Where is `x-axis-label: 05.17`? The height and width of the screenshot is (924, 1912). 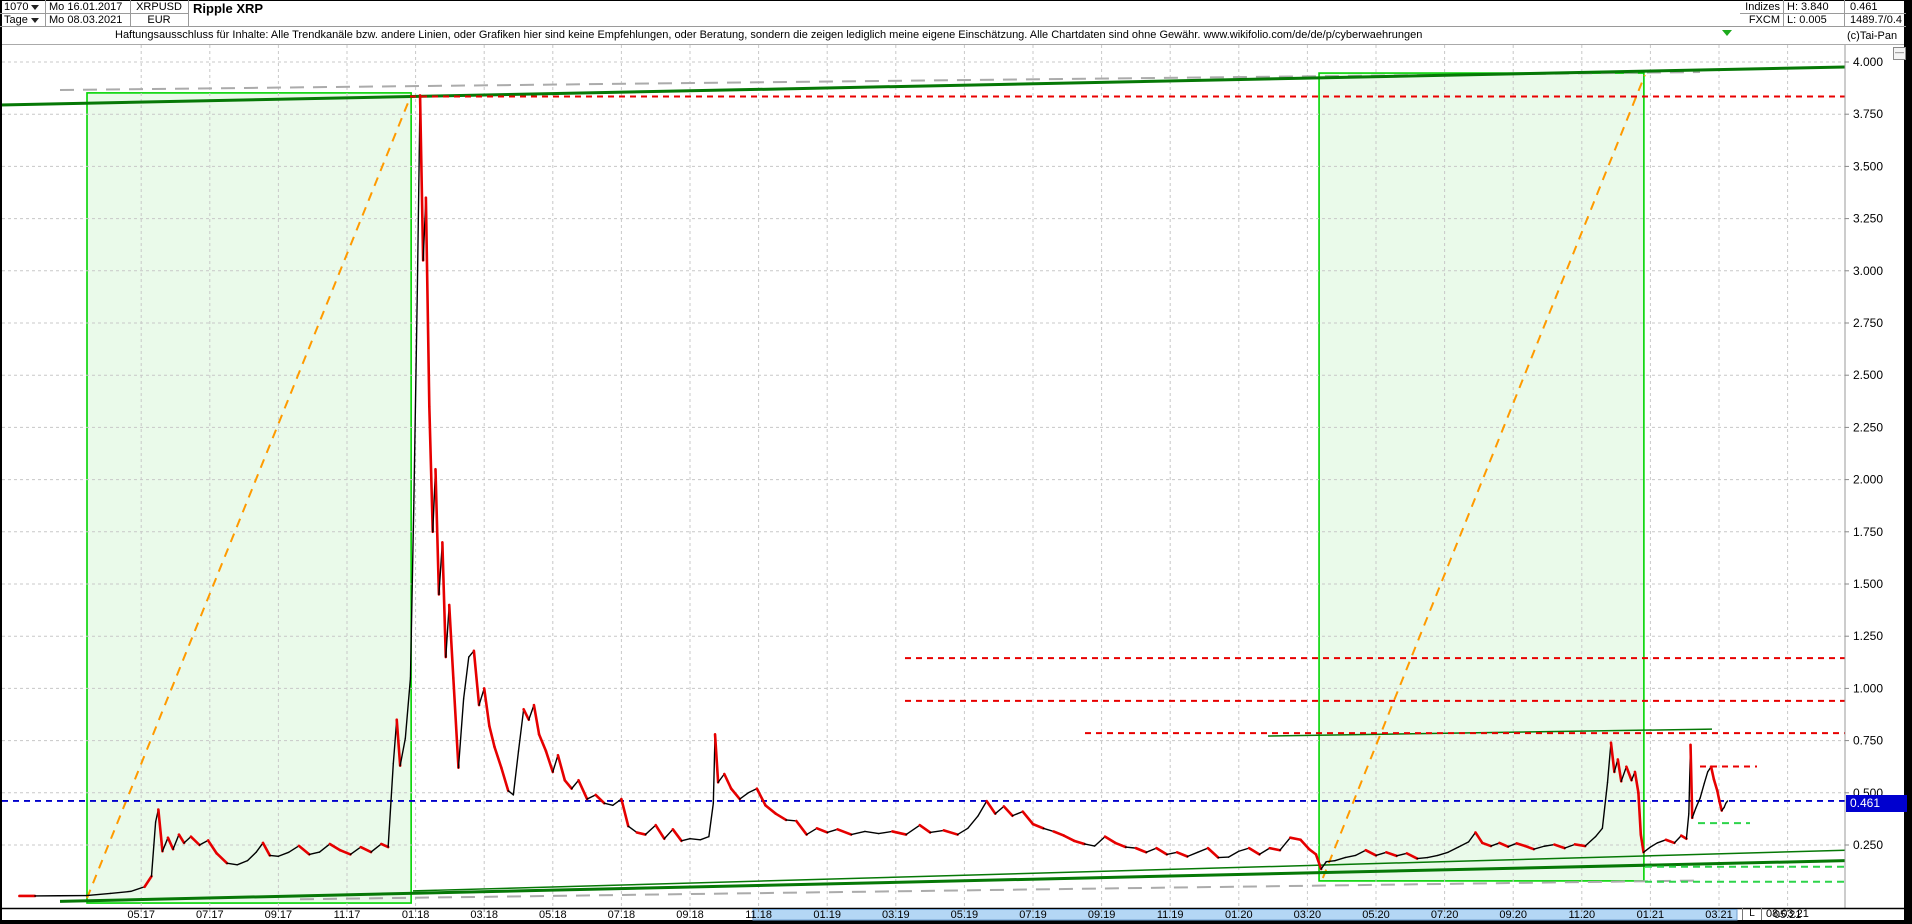
x-axis-label: 05.17 is located at coordinates (141, 915).